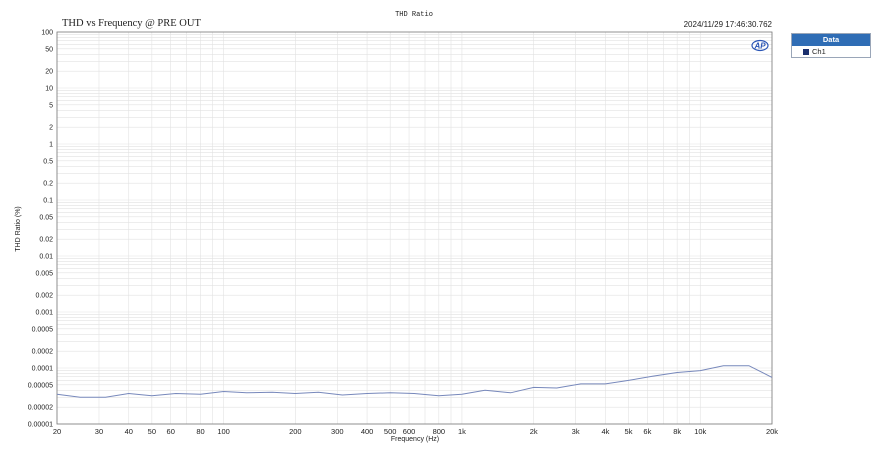 The width and height of the screenshot is (877, 467). What do you see at coordinates (439, 431) in the screenshot?
I see `x-tick-label: 800` at bounding box center [439, 431].